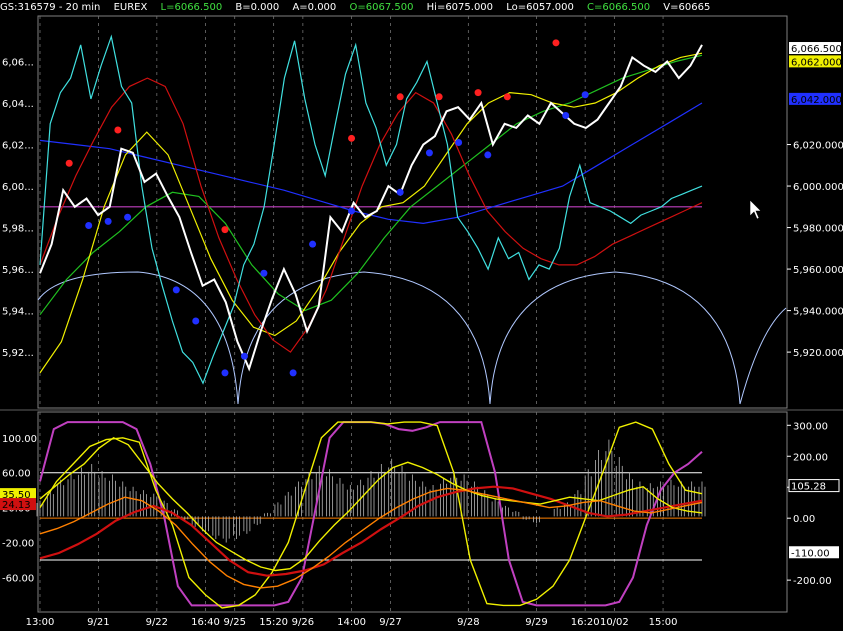 This screenshot has height=631, width=843. What do you see at coordinates (818, 187) in the screenshot?
I see `price-right-tick-label: 6,000.000` at bounding box center [818, 187].